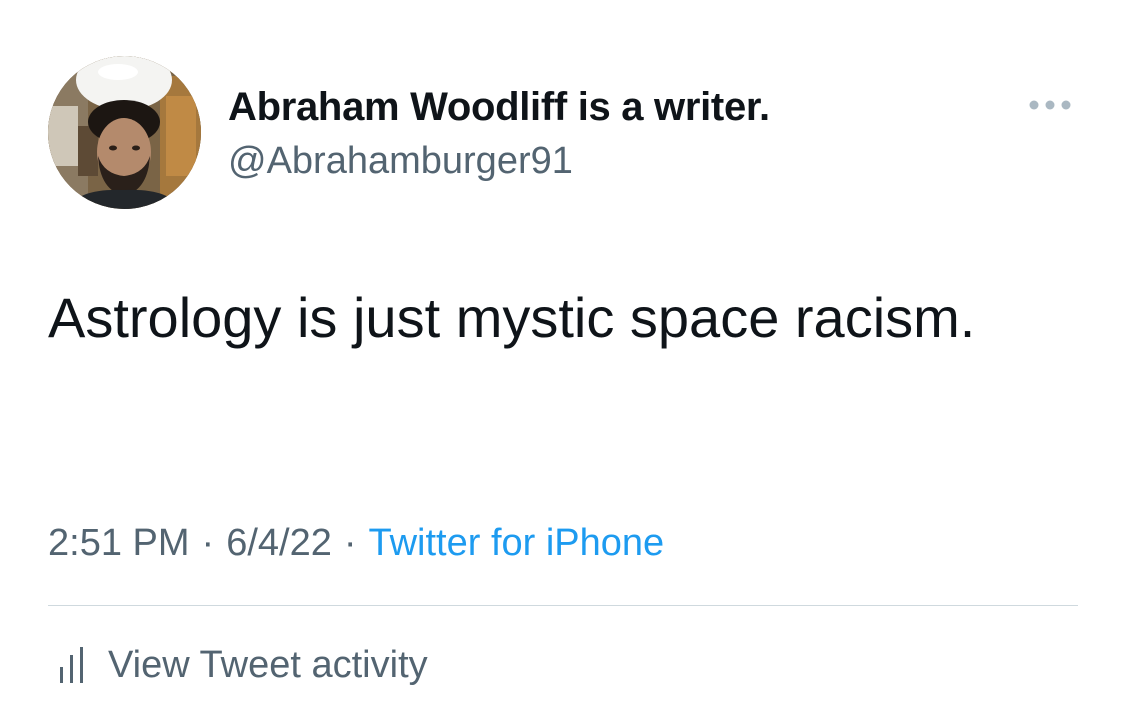  What do you see at coordinates (512, 317) in the screenshot?
I see `tweet-text: Astrology is just mystic space racism.` at bounding box center [512, 317].